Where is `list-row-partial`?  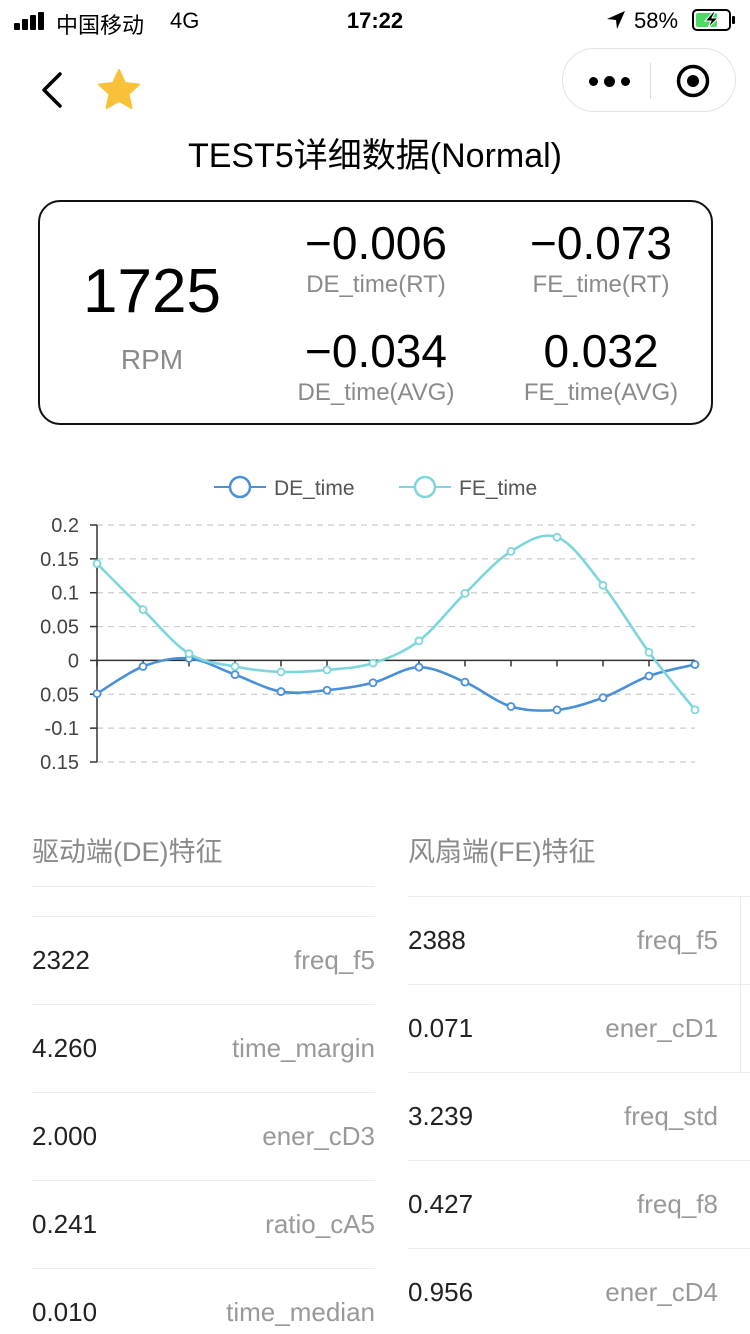
list-row-partial is located at coordinates (203, 901).